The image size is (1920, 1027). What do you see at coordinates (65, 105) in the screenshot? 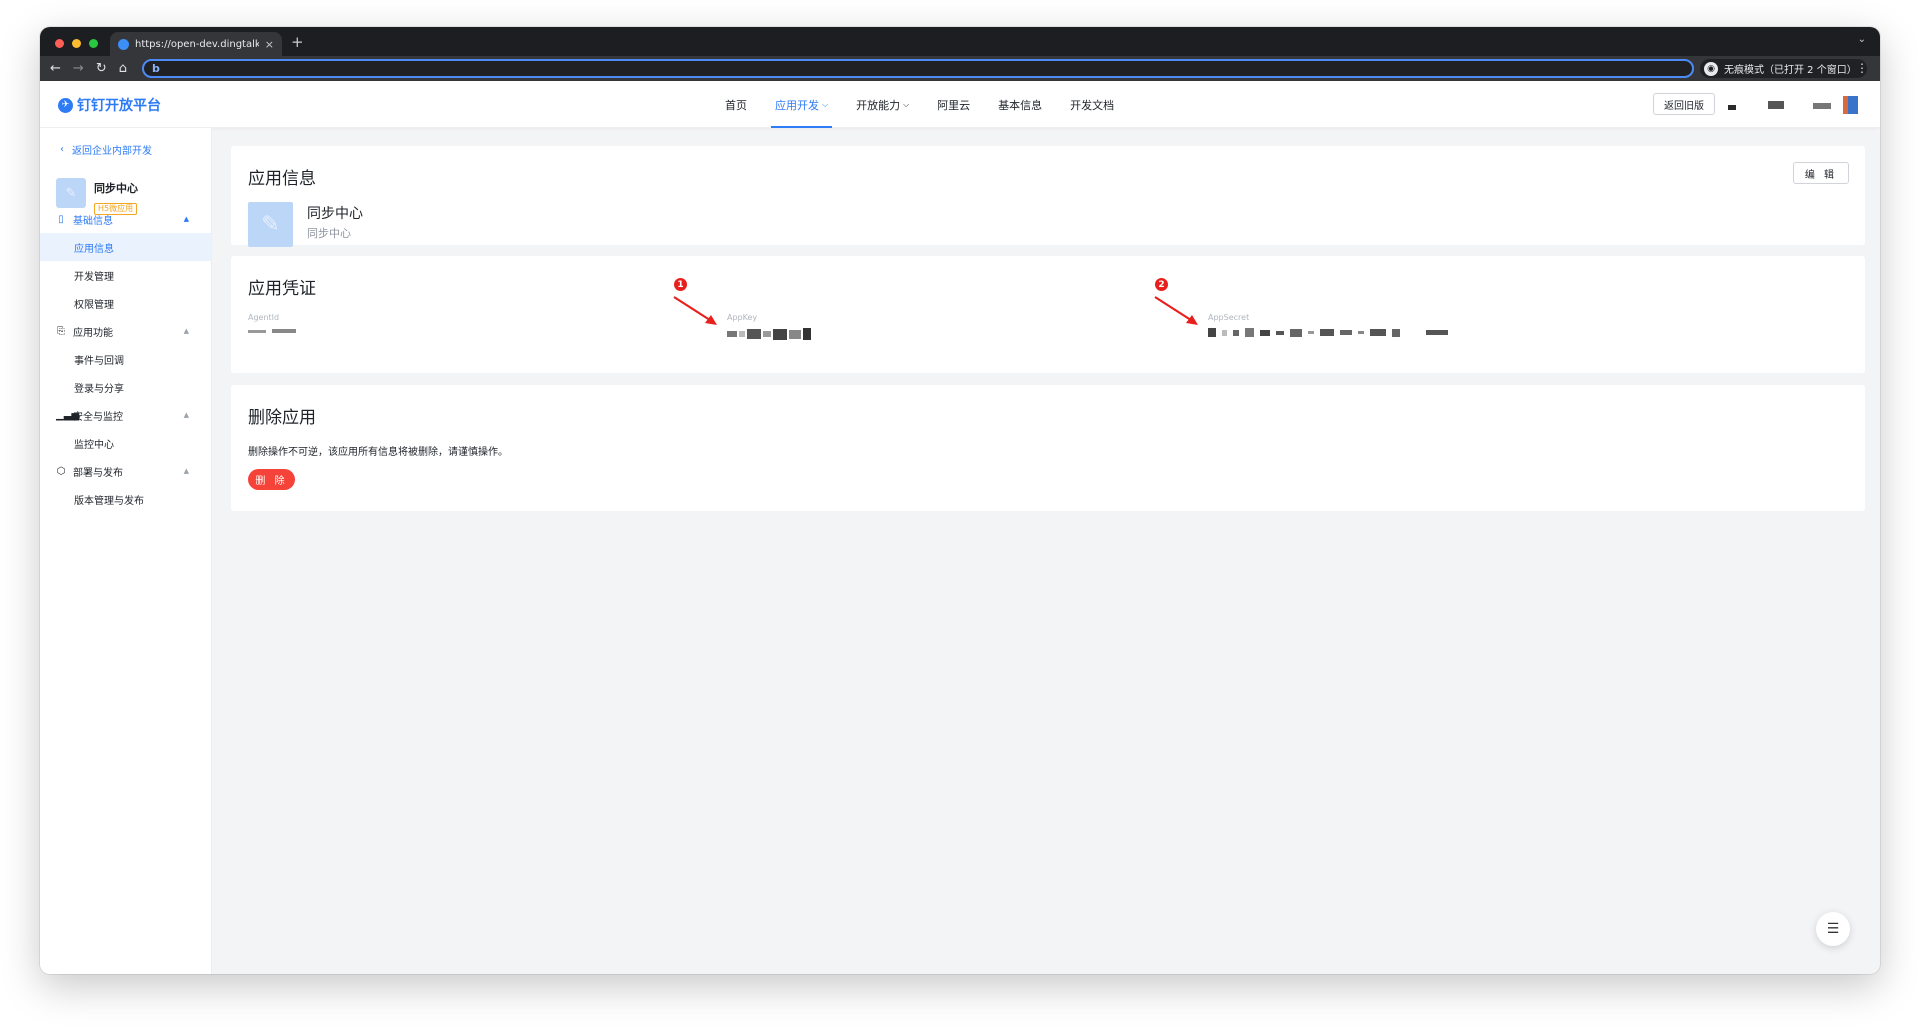
I see `dingtalk-logo-icon: ✈` at bounding box center [65, 105].